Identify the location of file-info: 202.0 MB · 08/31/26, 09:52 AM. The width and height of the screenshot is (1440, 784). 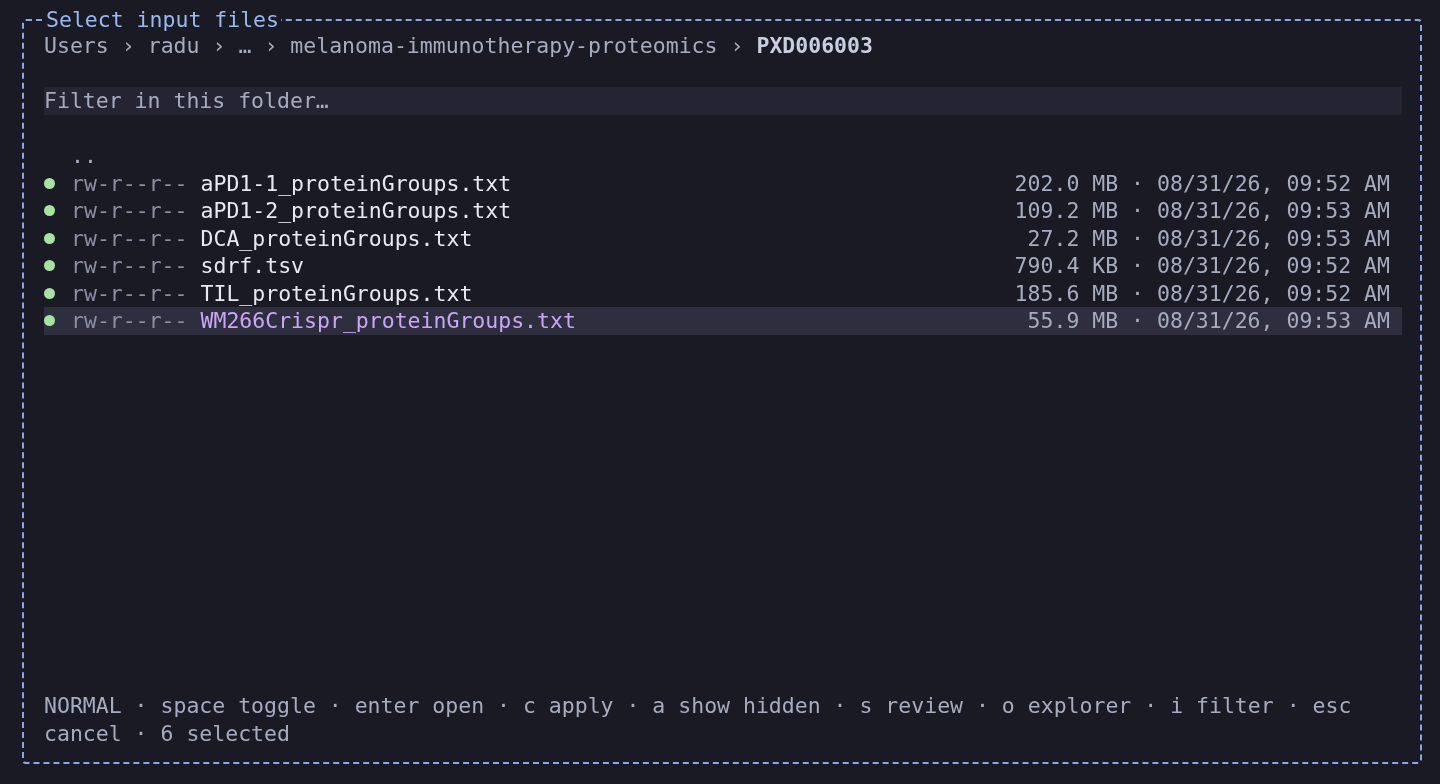
(1202, 183).